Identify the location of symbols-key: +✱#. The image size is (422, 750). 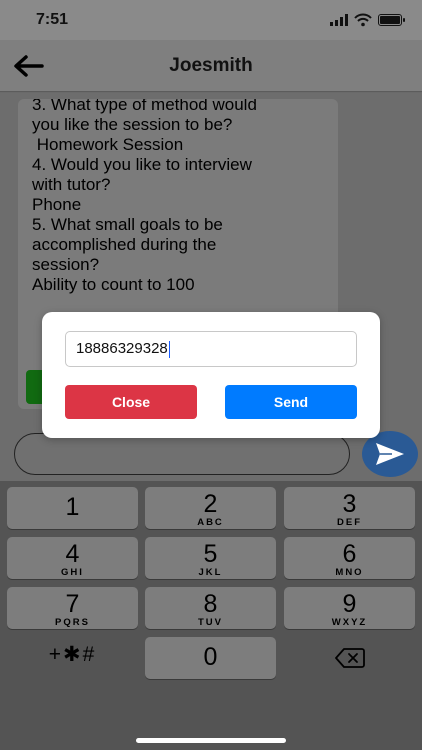
(72, 655).